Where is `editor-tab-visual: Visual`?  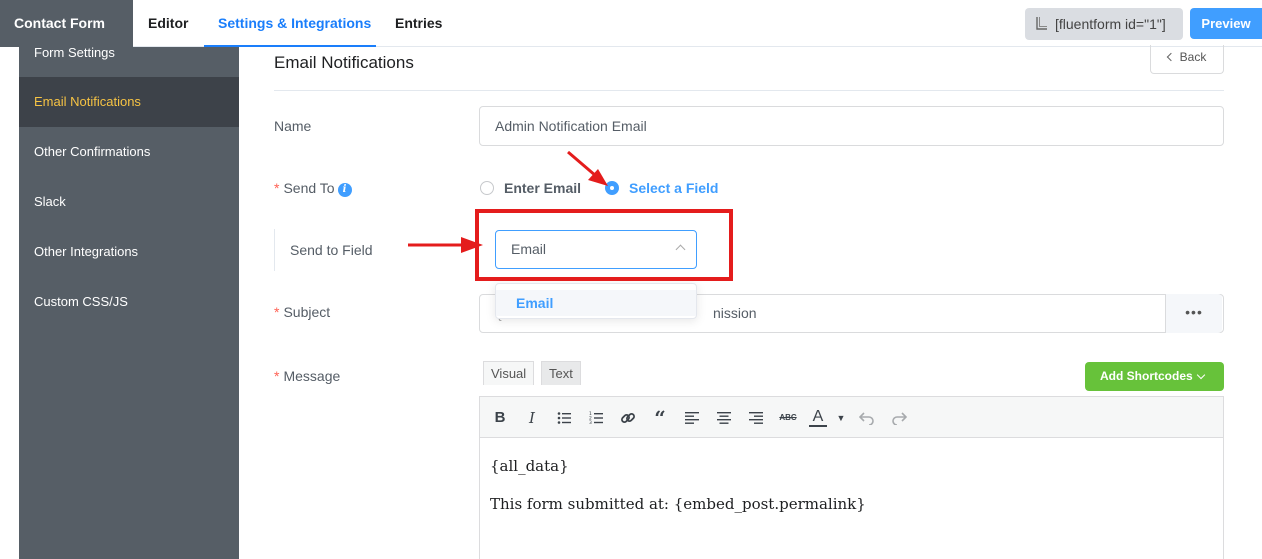 editor-tab-visual: Visual is located at coordinates (509, 373).